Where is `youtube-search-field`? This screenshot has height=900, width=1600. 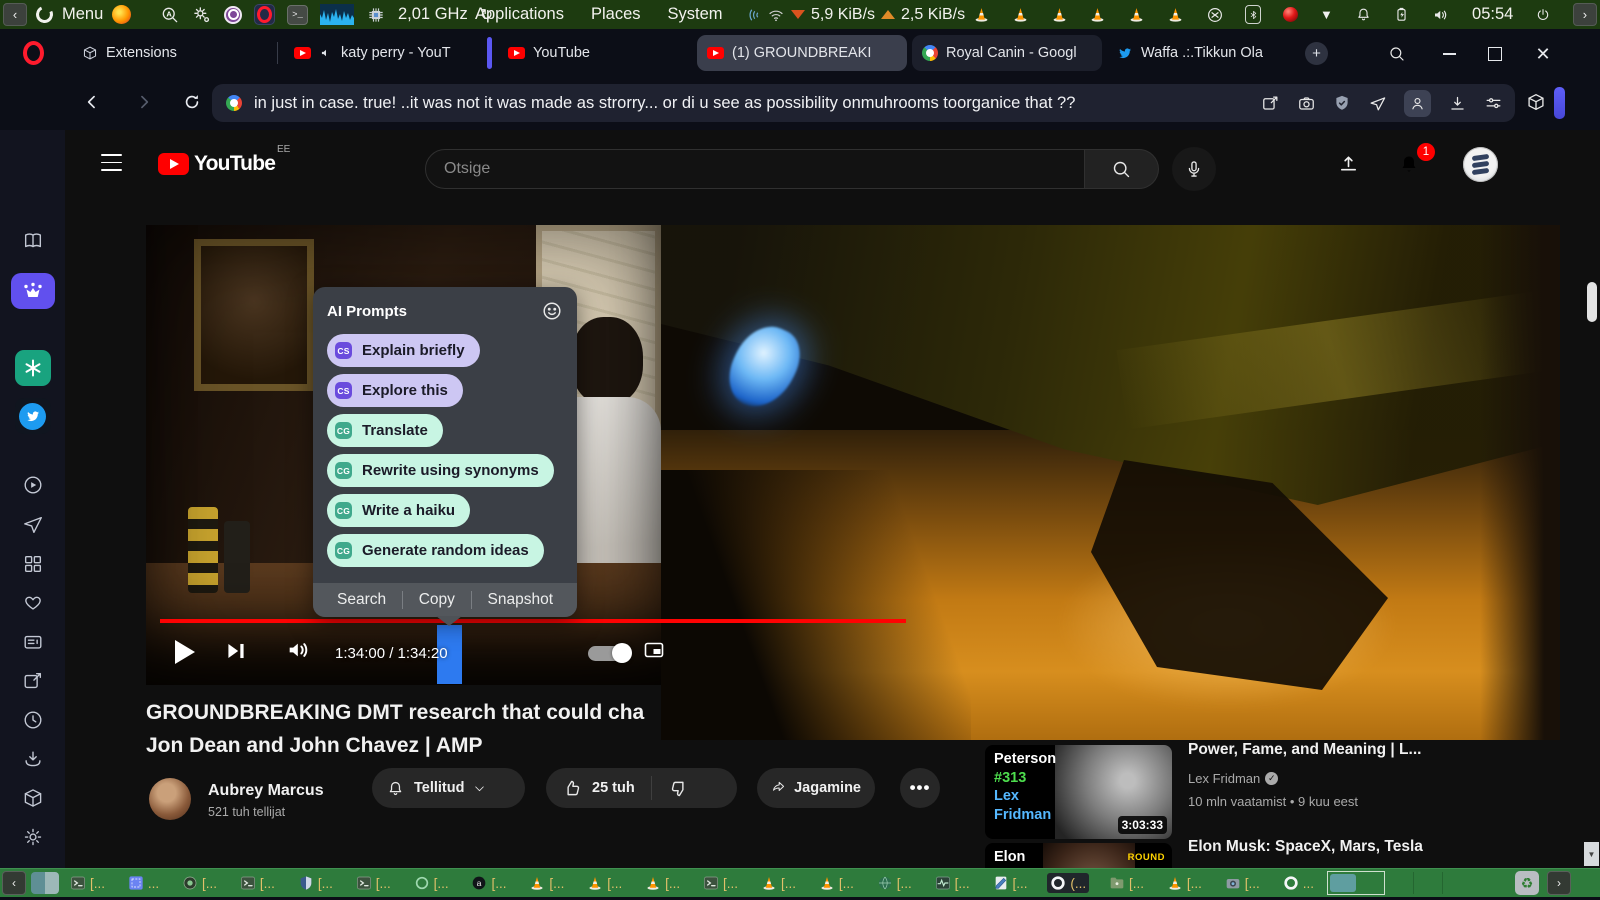
youtube-search-field is located at coordinates (755, 169).